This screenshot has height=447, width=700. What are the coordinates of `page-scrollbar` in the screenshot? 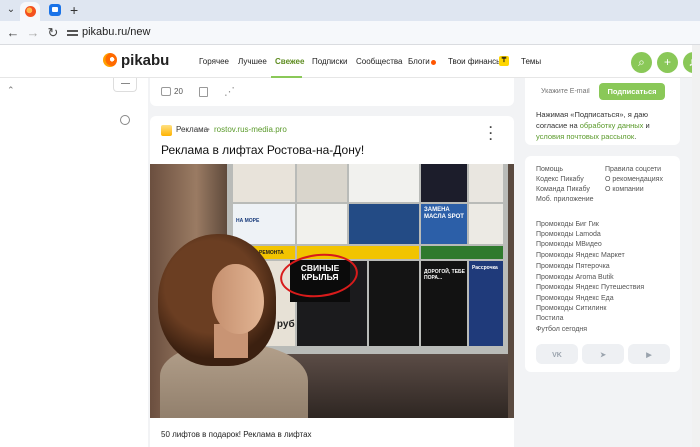 It's located at (696, 246).